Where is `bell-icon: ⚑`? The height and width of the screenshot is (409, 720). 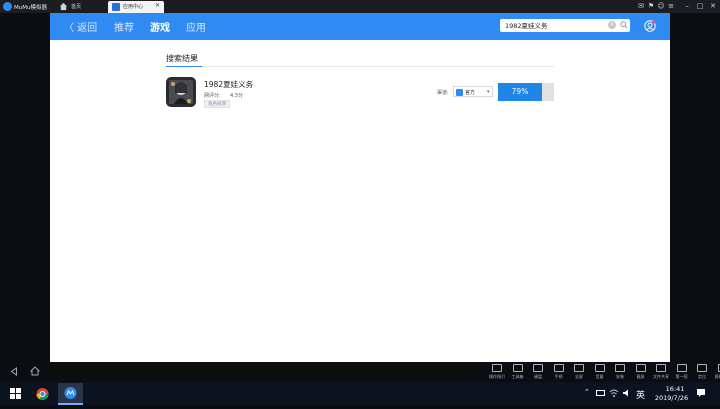
bell-icon: ⚑ is located at coordinates (651, 6).